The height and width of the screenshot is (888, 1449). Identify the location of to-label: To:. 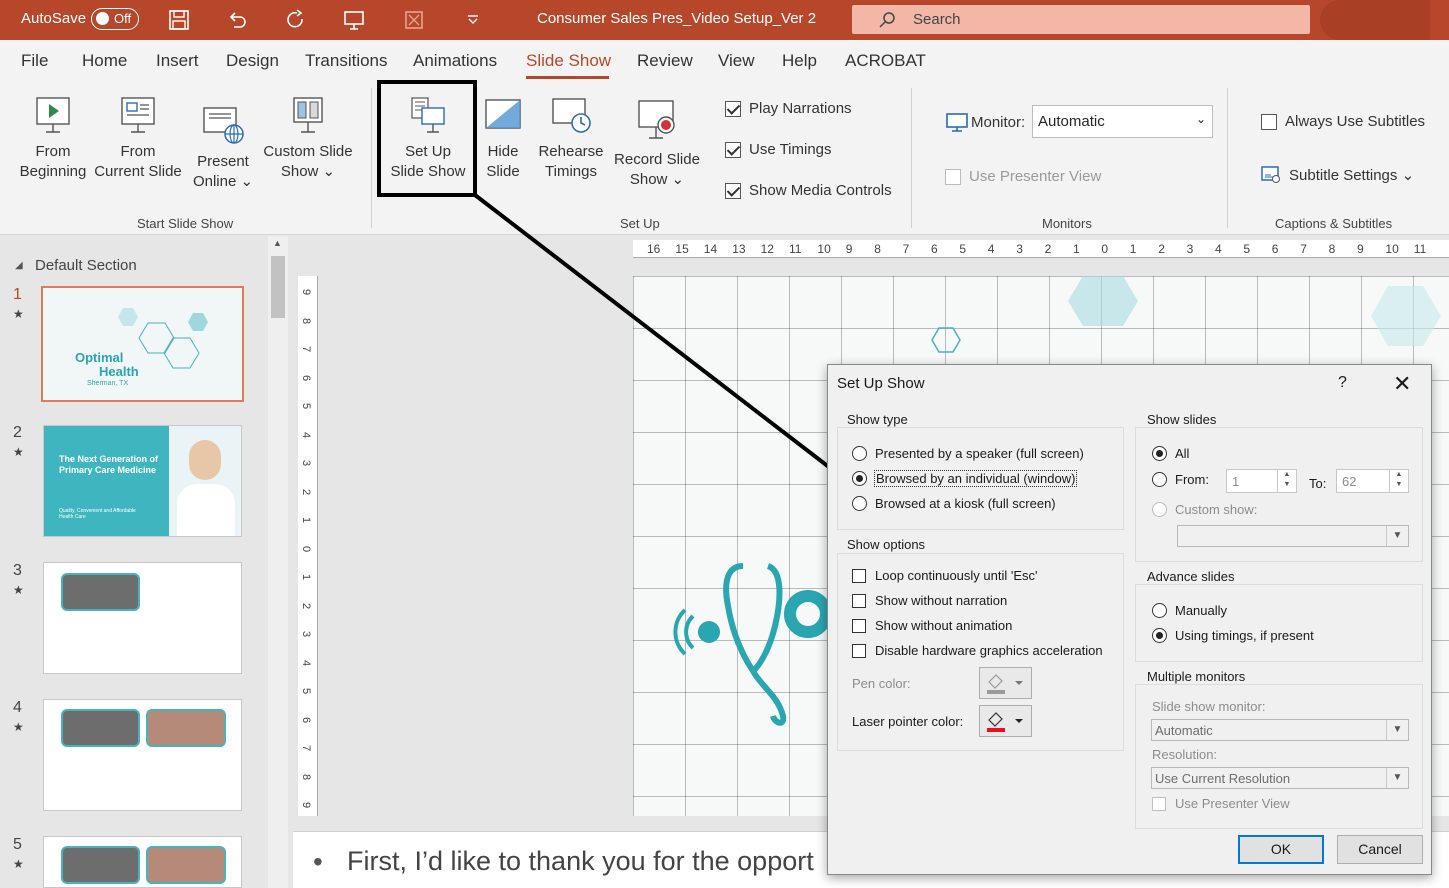
(1318, 483).